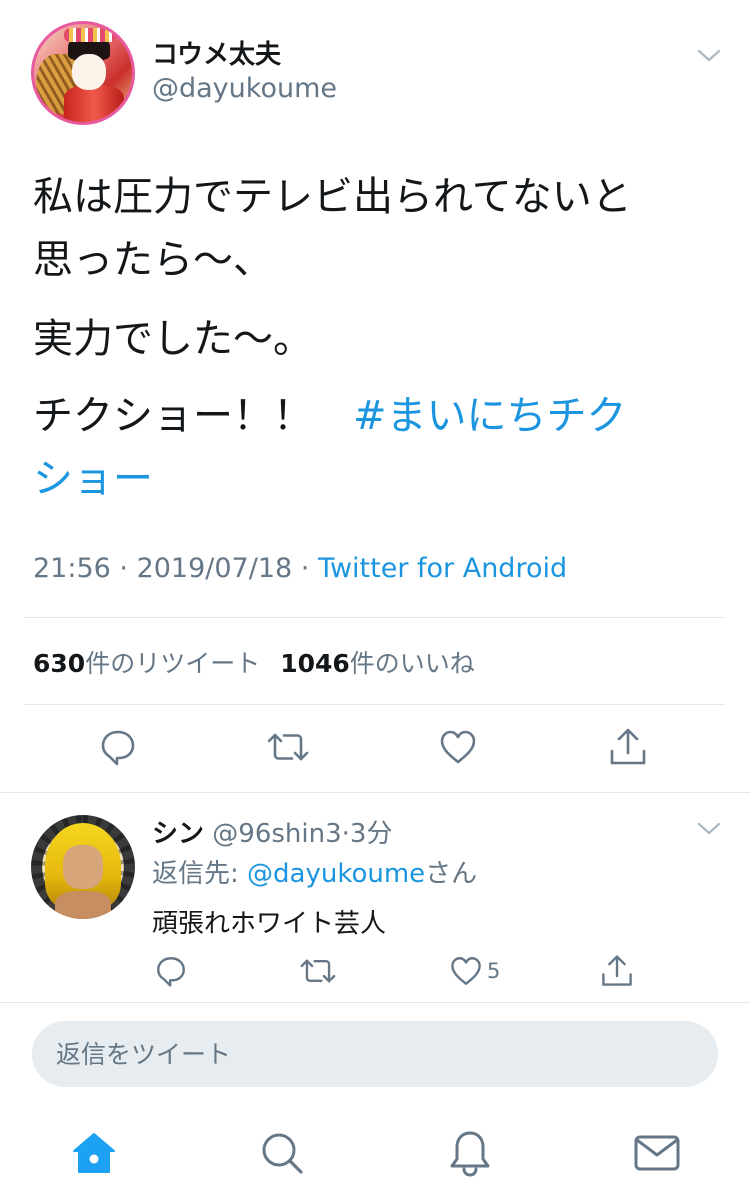 This screenshot has width=750, height=1181. Describe the element at coordinates (93, 479) in the screenshot. I see `hashtag-link-continuation: ショー` at that location.